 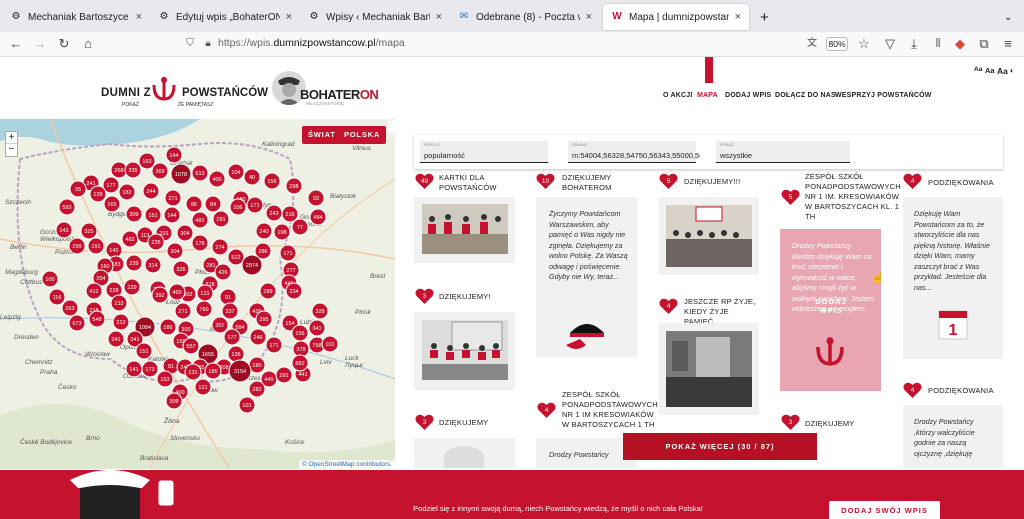 I want to click on map-marker: 298, so click(x=294, y=186).